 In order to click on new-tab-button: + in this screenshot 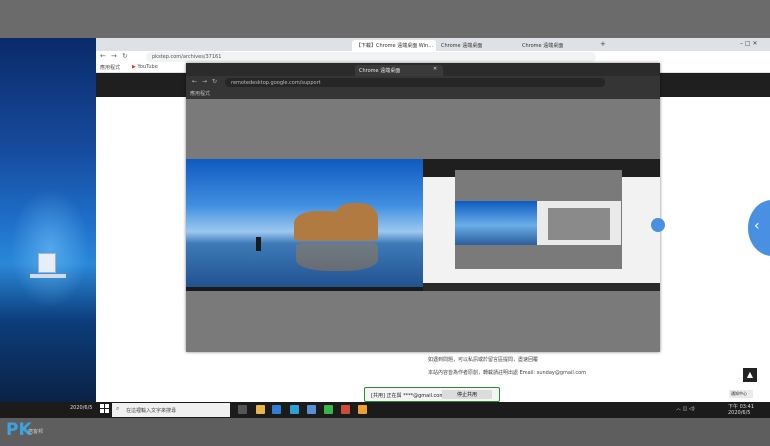, I will do `click(603, 44)`.